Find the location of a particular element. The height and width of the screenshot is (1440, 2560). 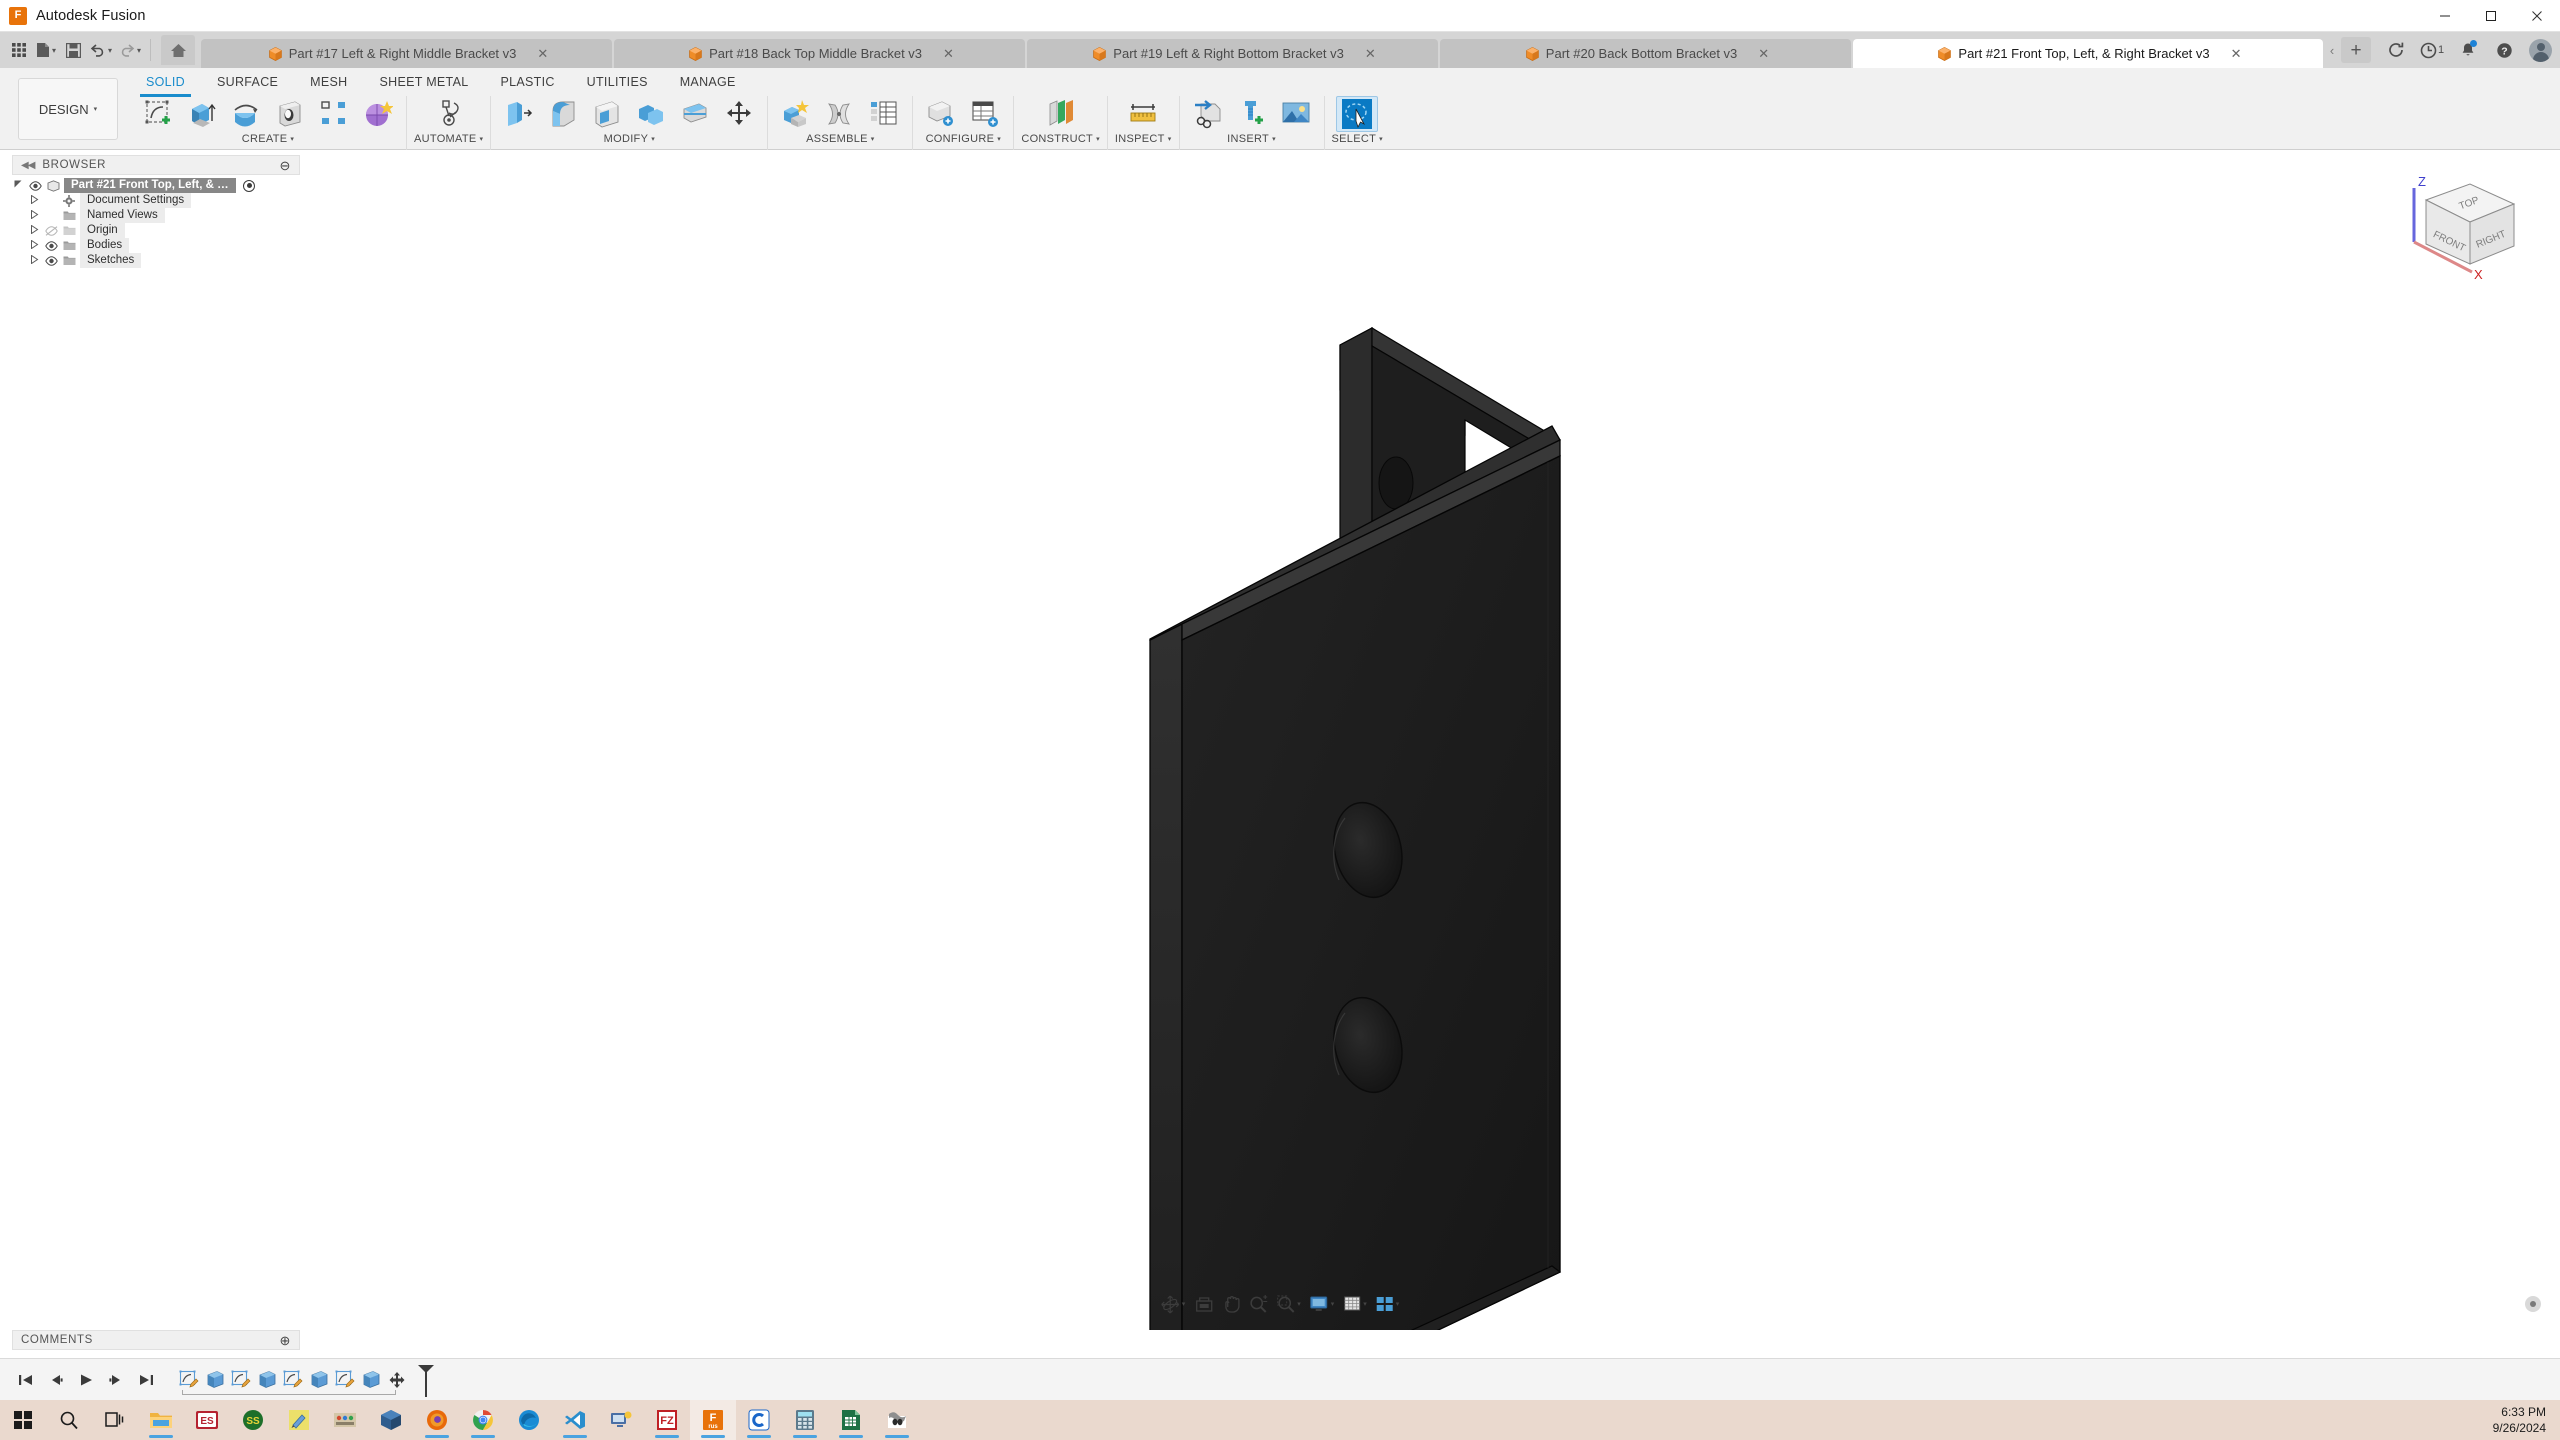

rectangular-pattern-button is located at coordinates (334, 114).